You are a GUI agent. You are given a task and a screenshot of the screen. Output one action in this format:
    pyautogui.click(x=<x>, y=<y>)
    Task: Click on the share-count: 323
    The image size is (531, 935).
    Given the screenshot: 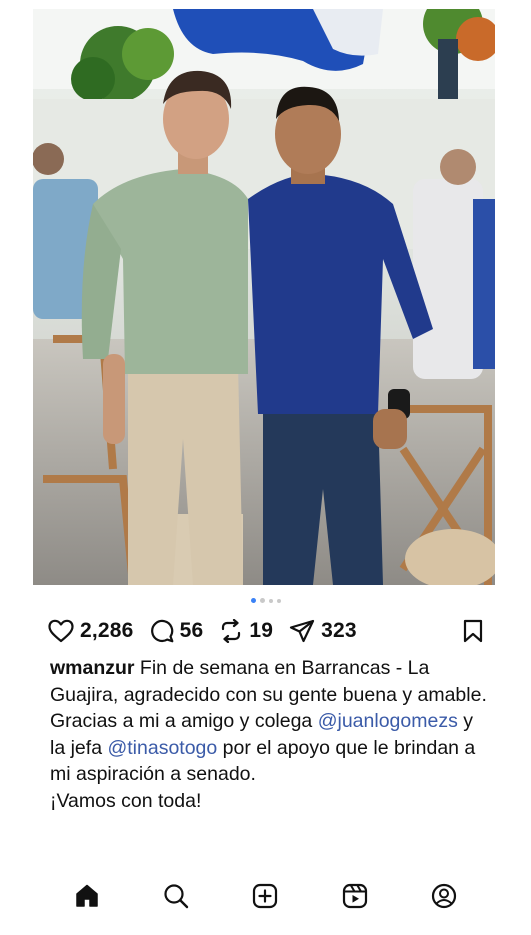 What is the action you would take?
    pyautogui.click(x=339, y=630)
    